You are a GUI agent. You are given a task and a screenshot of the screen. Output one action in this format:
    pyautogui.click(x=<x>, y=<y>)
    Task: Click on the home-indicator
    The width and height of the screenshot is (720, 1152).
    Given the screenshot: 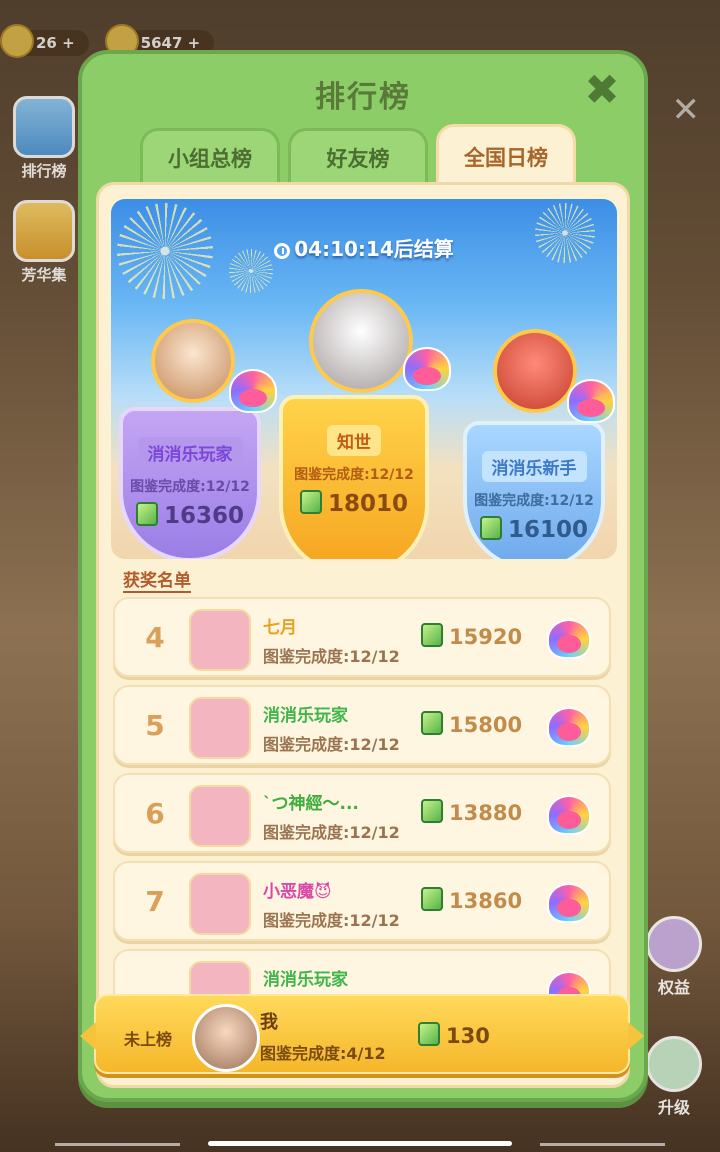 What is the action you would take?
    pyautogui.click(x=360, y=1143)
    